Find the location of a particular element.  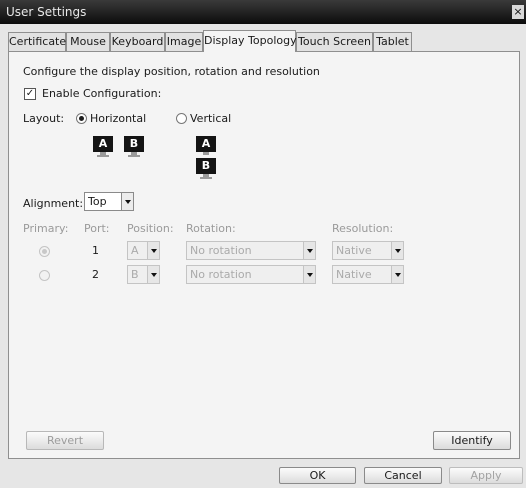

cancel-button: Cancel is located at coordinates (403, 475).